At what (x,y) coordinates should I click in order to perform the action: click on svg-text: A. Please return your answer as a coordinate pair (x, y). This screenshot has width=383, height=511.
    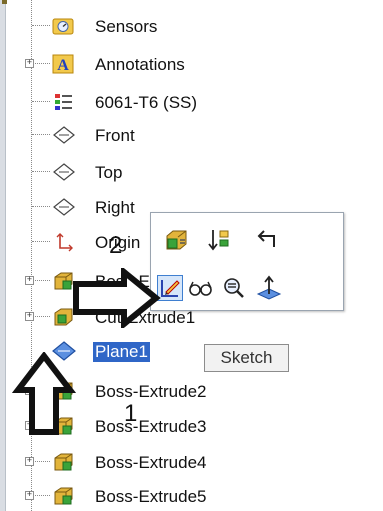
    Looking at the image, I should click on (63, 65).